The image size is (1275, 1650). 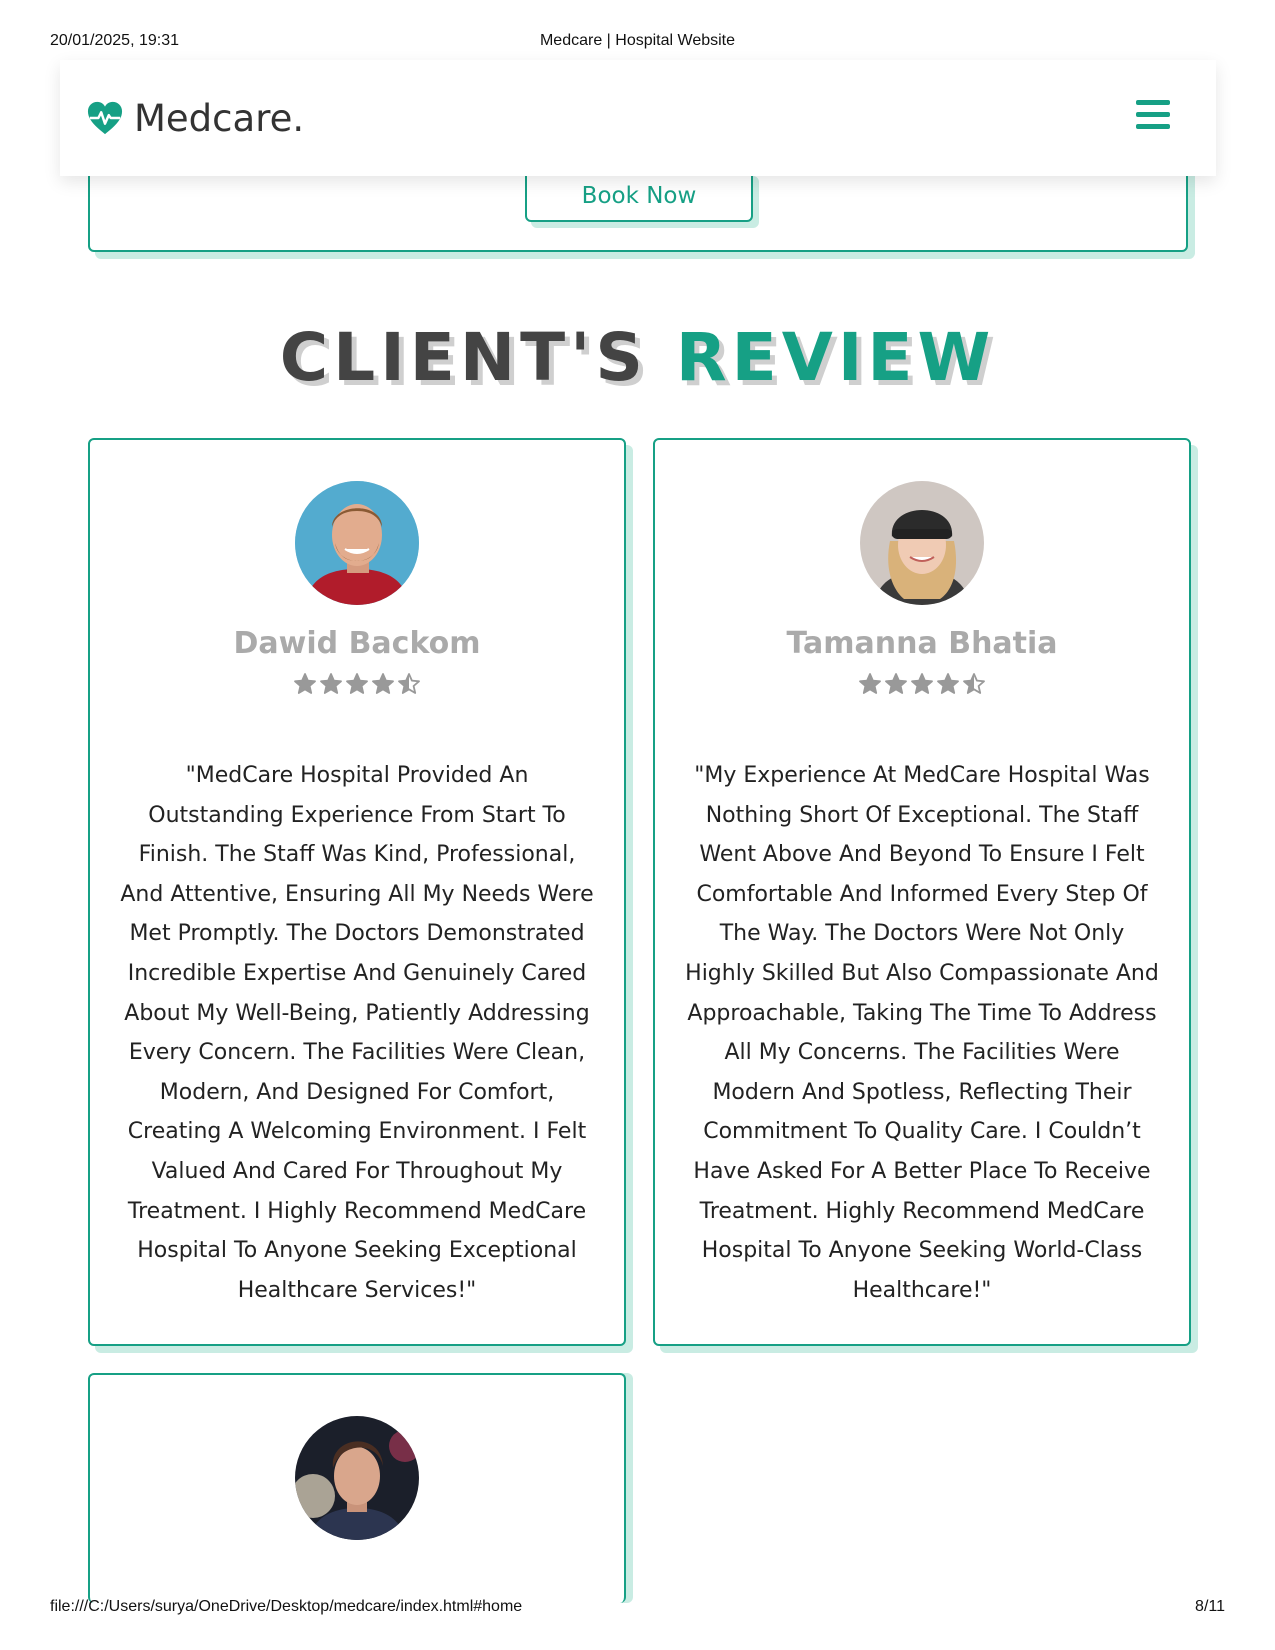 I want to click on print-page-number: 8/11, so click(x=1210, y=1606).